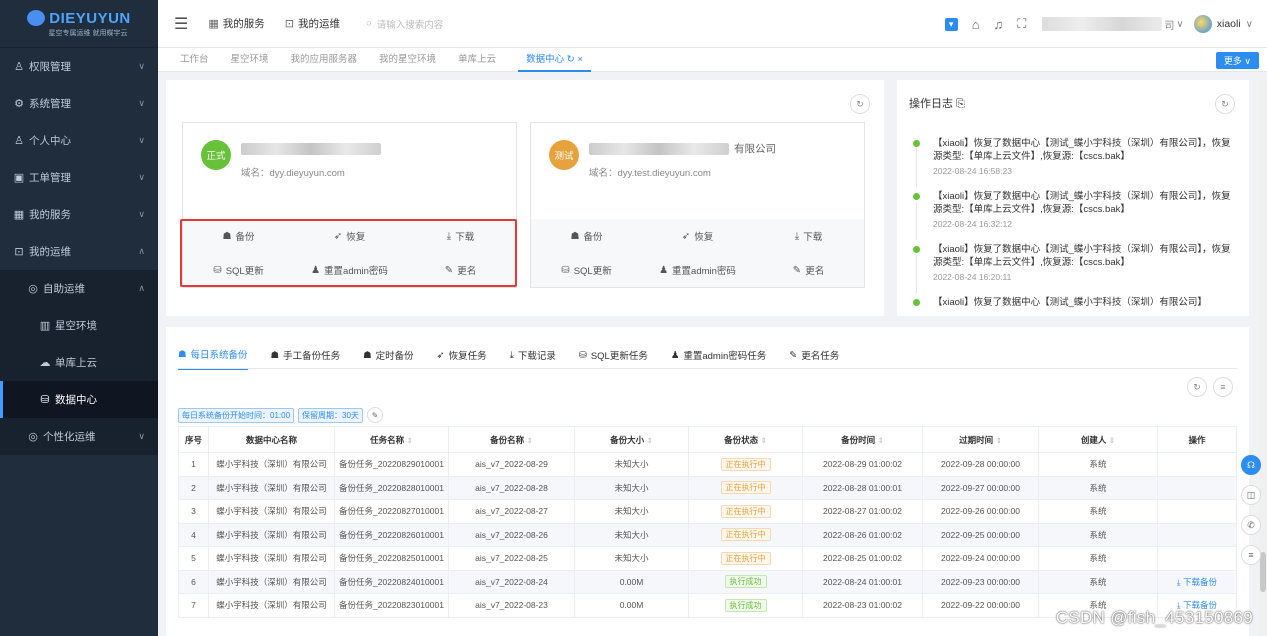  I want to click on subtab-download-records: ⤓ 下载记录, so click(533, 358).